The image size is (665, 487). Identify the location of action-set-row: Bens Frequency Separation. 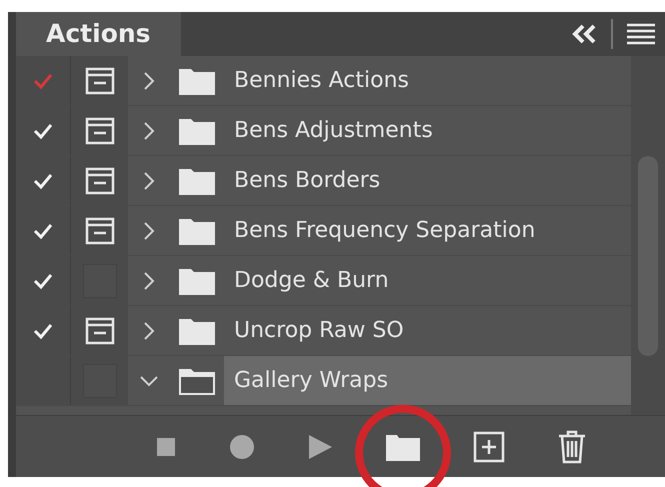
(323, 231).